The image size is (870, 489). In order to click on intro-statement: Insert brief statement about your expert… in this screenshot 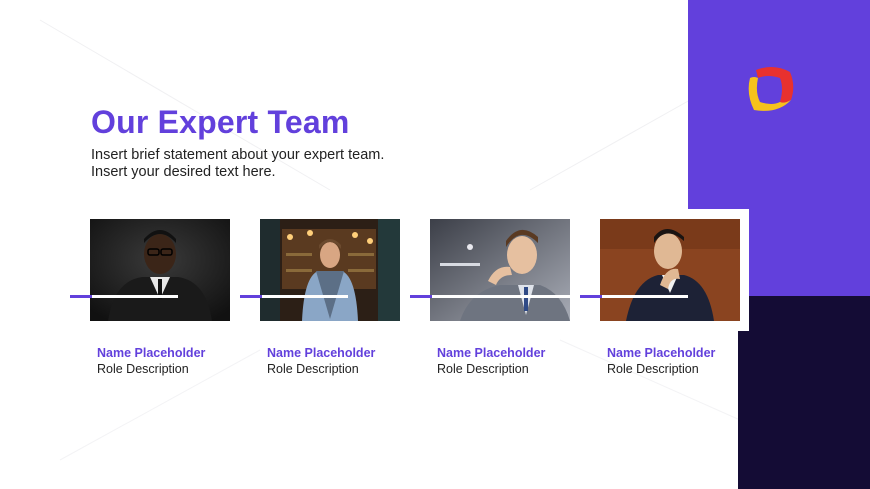, I will do `click(301, 164)`.